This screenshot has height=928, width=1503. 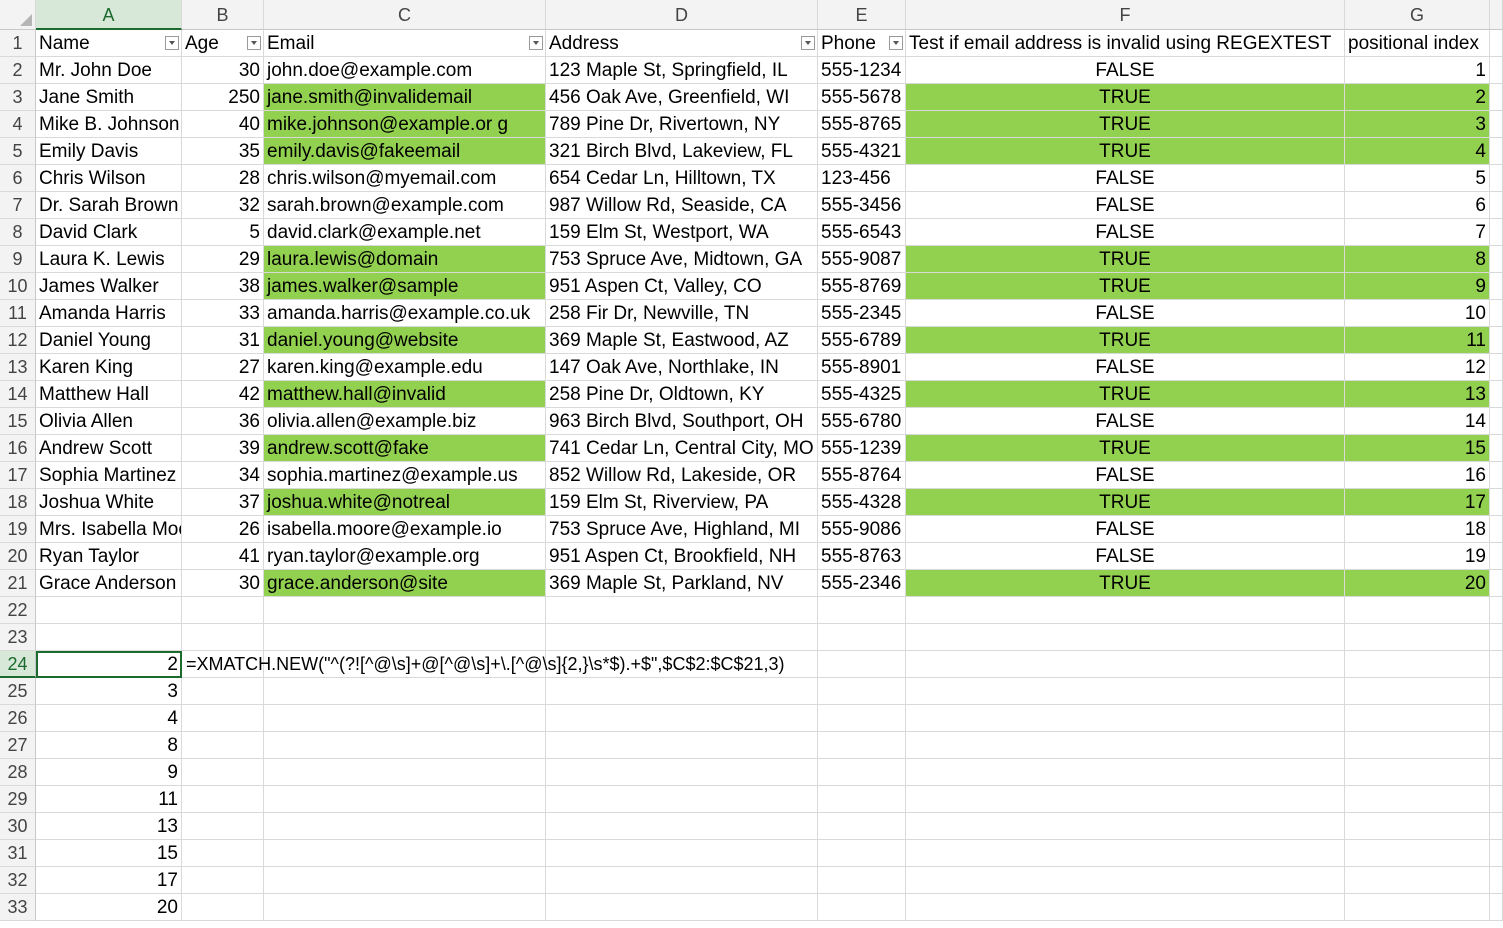 What do you see at coordinates (862, 286) in the screenshot?
I see `cell-e10: 555-8769` at bounding box center [862, 286].